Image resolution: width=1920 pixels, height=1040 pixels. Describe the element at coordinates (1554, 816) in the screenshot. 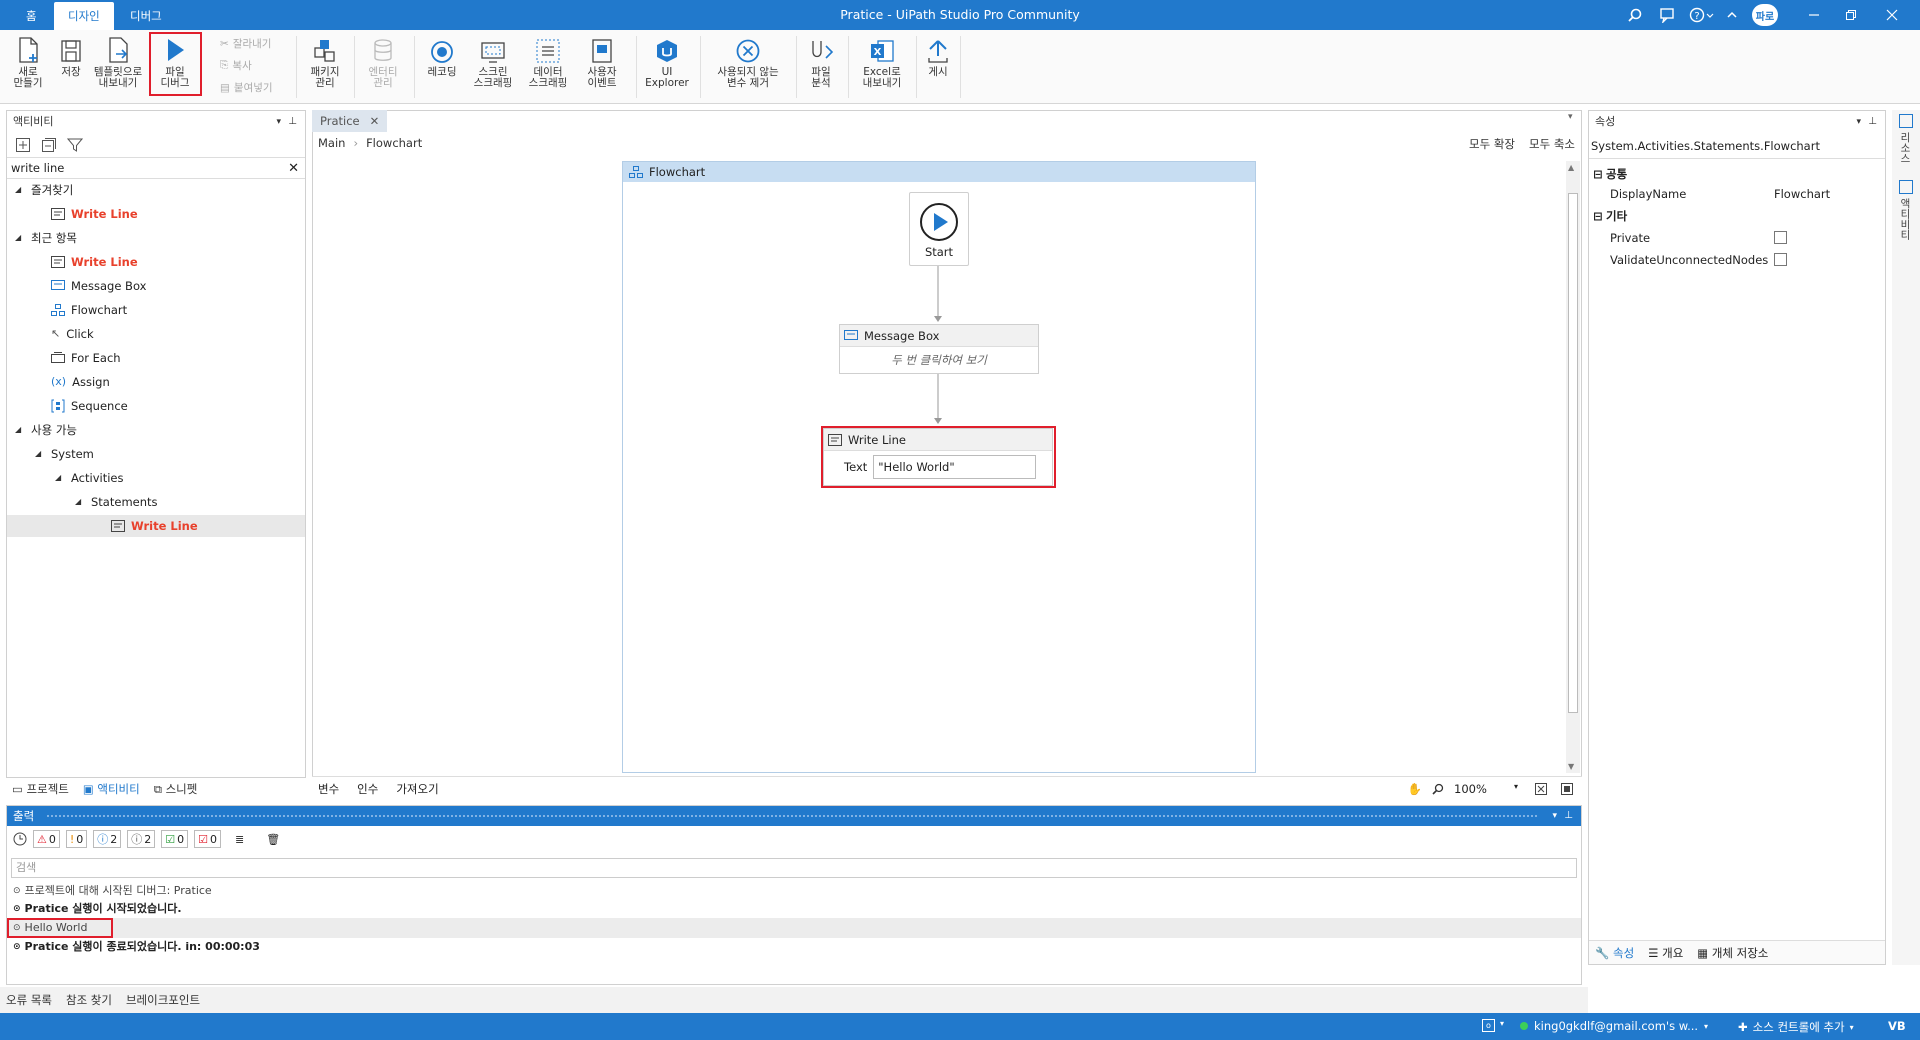

I see `output-dropdown-icon: ▾` at that location.